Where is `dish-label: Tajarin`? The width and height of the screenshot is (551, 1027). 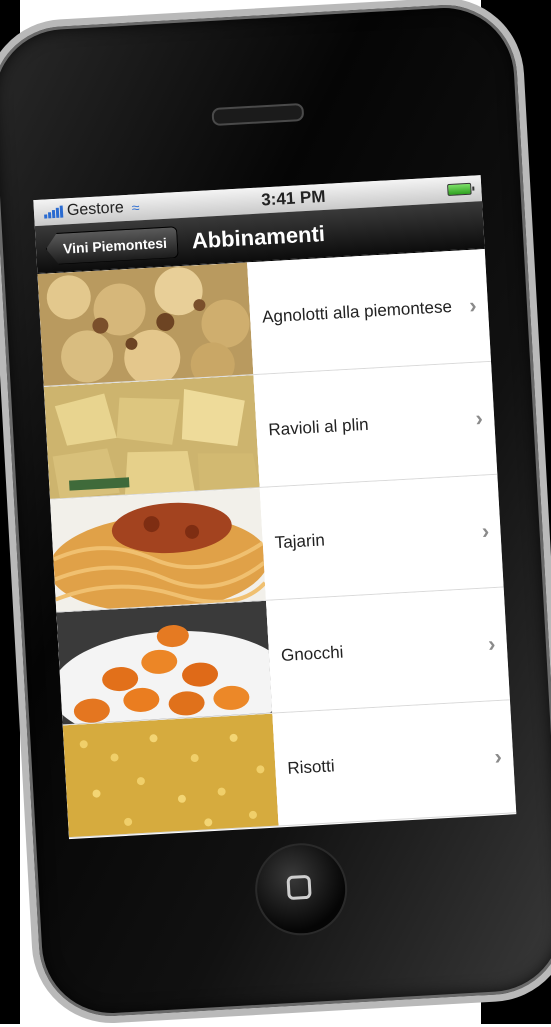 dish-label: Tajarin is located at coordinates (300, 541).